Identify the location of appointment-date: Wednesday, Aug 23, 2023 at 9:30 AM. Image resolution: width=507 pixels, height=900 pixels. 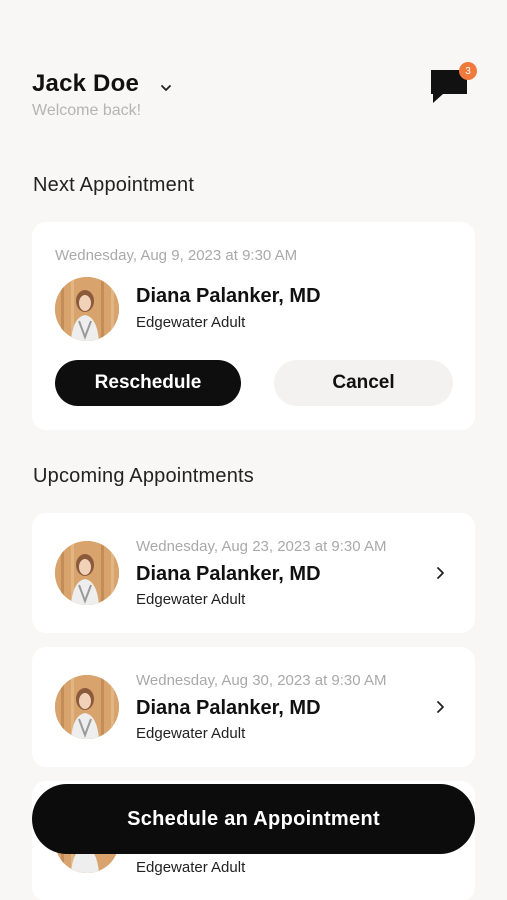
(261, 546).